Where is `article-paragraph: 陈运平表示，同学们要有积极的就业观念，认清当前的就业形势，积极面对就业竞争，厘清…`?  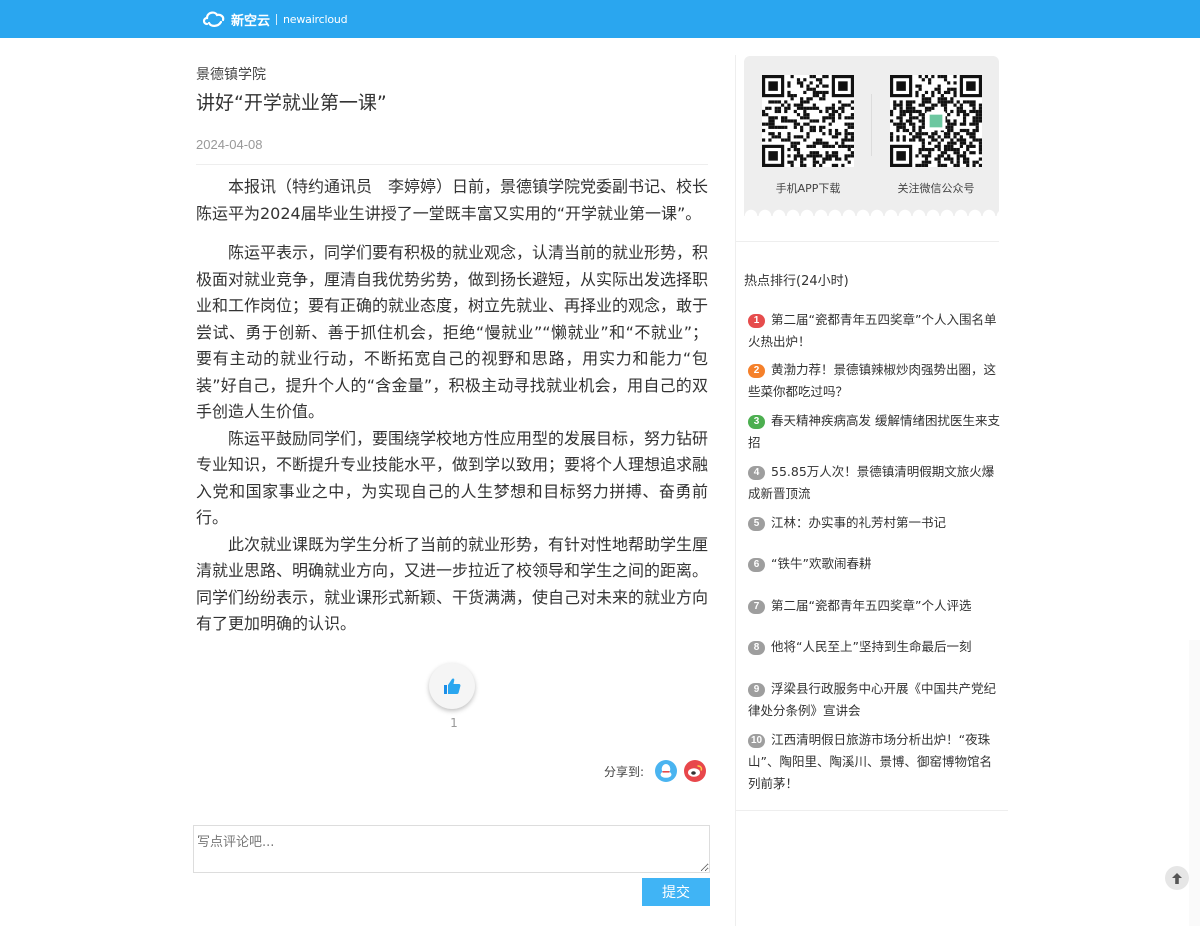 article-paragraph: 陈运平表示，同学们要有积极的就业观念，认清当前的就业形势，积极面对就业竞争，厘清… is located at coordinates (452, 332).